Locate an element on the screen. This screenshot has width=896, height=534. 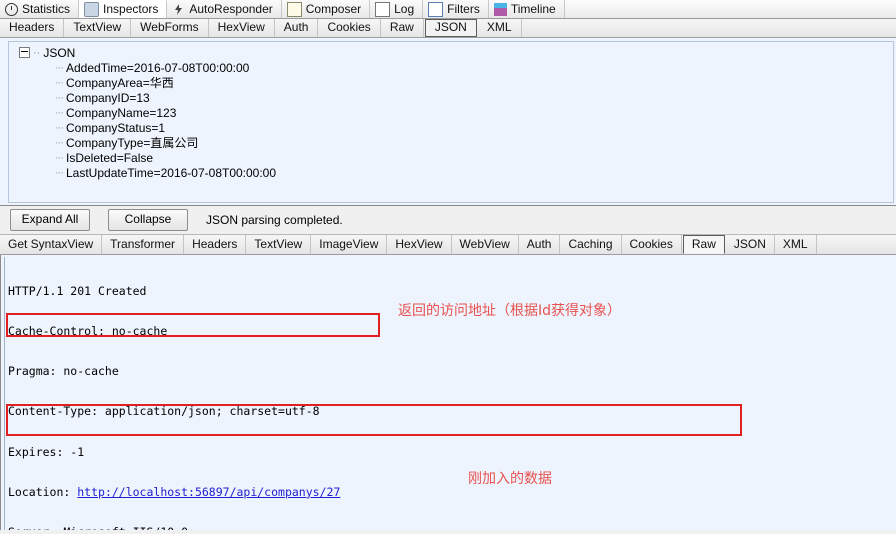
raw-header-line: Expires: -1 is located at coordinates (46, 451).